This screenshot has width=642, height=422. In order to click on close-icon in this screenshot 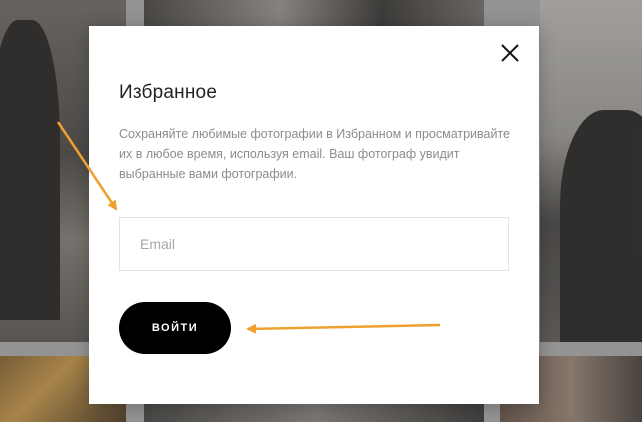, I will do `click(510, 53)`.